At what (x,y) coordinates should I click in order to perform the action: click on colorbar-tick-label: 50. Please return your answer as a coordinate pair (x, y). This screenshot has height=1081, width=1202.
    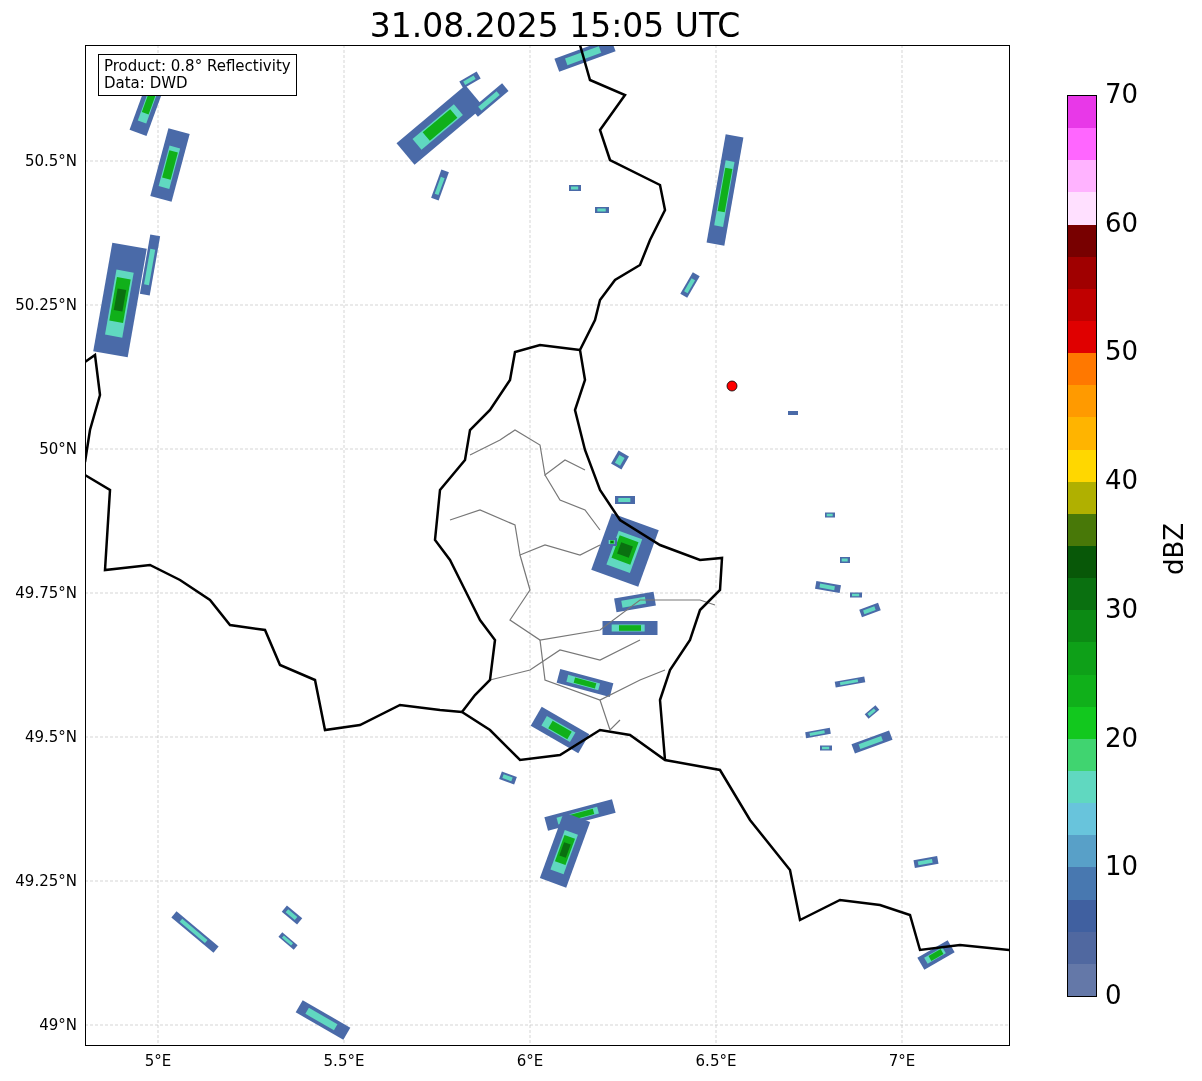
    Looking at the image, I should click on (1122, 351).